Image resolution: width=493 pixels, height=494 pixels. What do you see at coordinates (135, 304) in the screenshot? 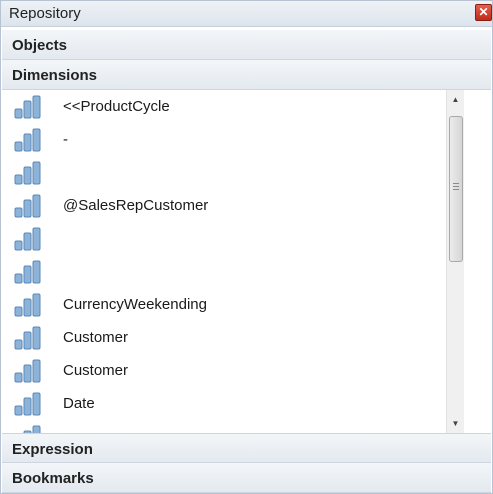
I see `list-item-label: CurrencyWeekending` at bounding box center [135, 304].